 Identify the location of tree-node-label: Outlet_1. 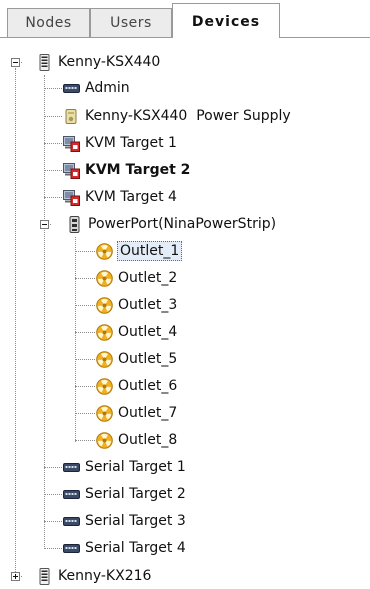
(150, 251).